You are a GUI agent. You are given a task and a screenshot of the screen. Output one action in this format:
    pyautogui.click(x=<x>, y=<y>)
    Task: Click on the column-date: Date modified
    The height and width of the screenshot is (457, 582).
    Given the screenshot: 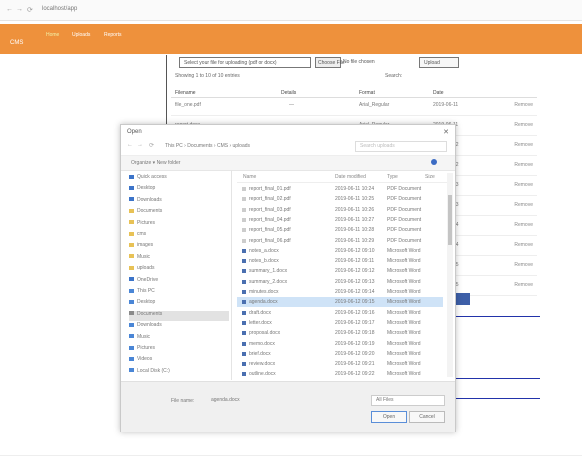 What is the action you would take?
    pyautogui.click(x=350, y=177)
    